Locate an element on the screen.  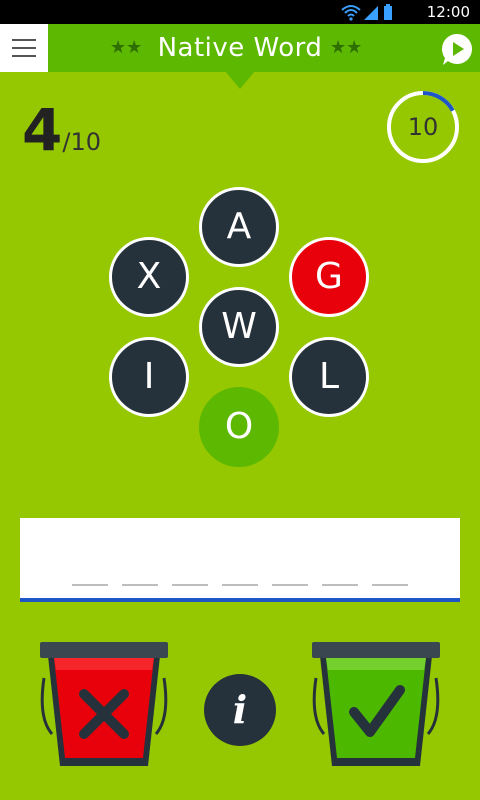
stars-right-icon: ★★ is located at coordinates (346, 47).